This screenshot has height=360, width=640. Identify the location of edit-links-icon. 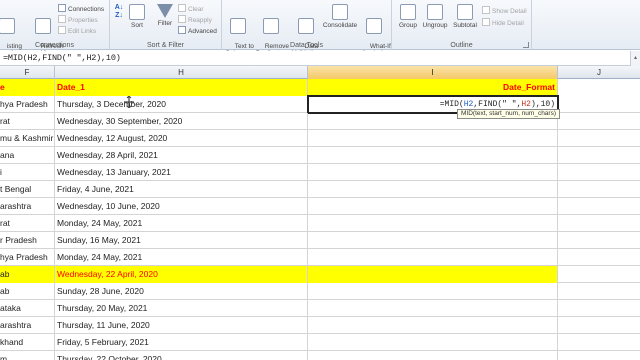
(62, 30).